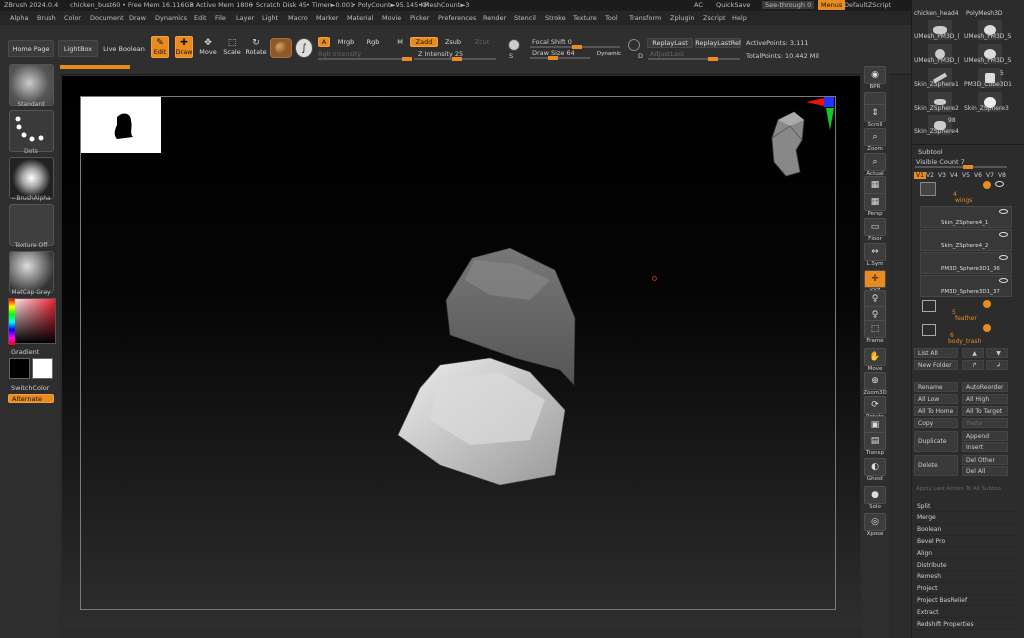 Image resolution: width=1024 pixels, height=638 pixels. Describe the element at coordinates (875, 227) in the screenshot. I see `shelf-floor: ▭` at that location.